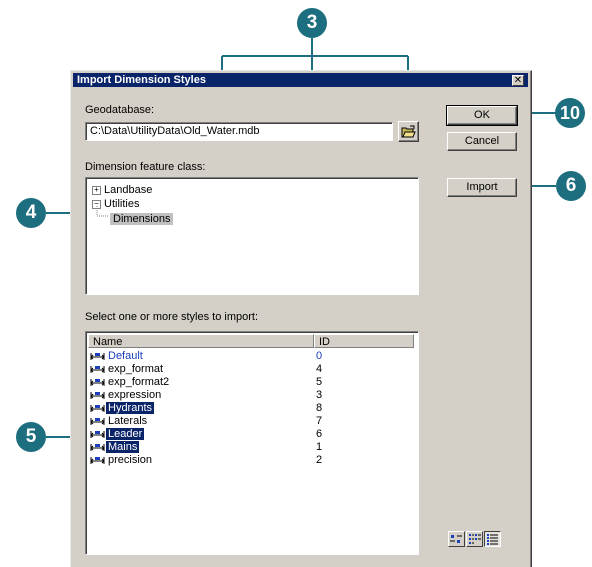 This screenshot has width=592, height=567. I want to click on callout-6: 6, so click(571, 186).